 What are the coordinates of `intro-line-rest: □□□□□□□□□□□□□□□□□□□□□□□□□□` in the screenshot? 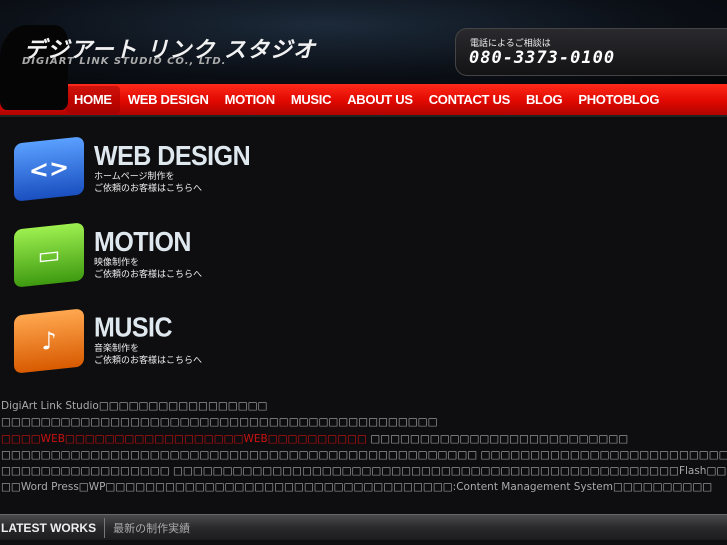 It's located at (497, 438).